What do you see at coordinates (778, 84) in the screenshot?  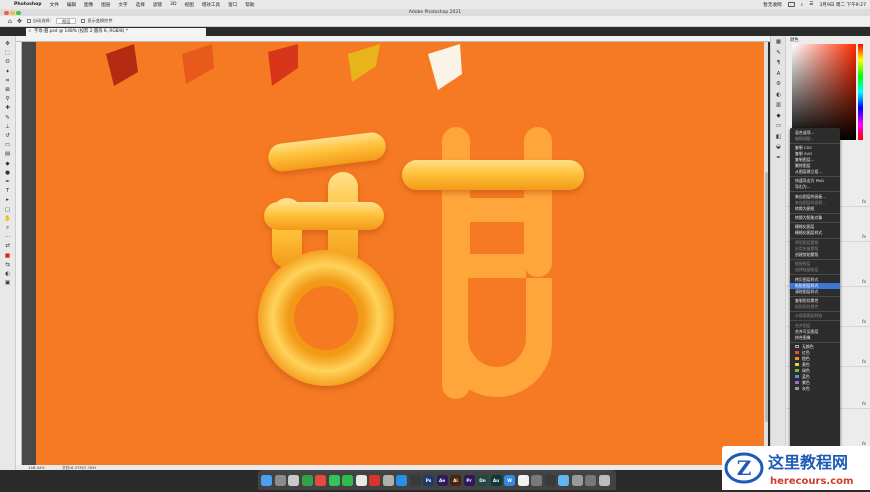 I see `properties-icon: ⚙` at bounding box center [778, 84].